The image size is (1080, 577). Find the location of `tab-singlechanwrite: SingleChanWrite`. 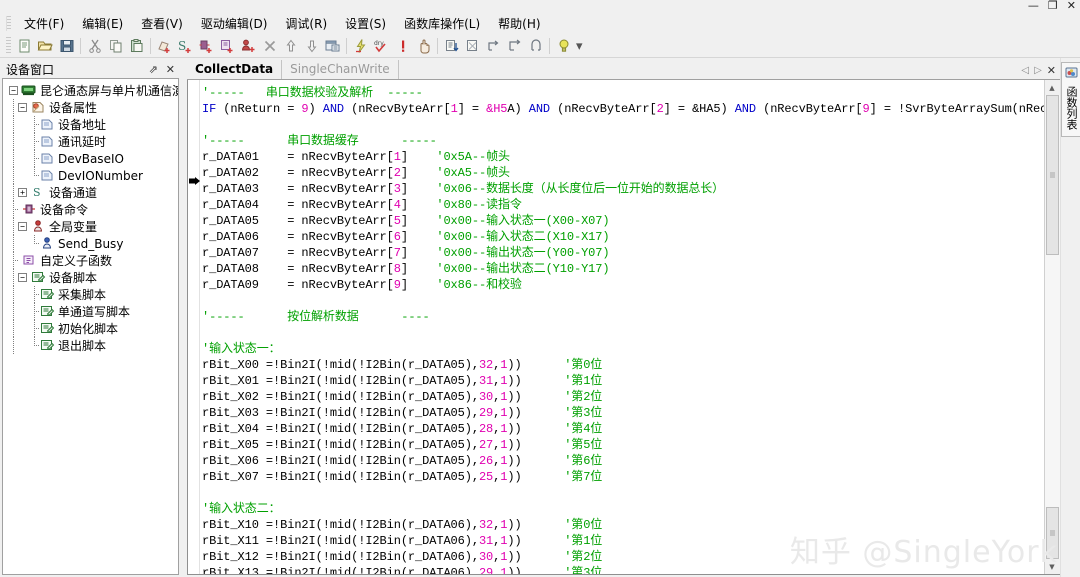

tab-singlechanwrite: SingleChanWrite is located at coordinates (340, 69).